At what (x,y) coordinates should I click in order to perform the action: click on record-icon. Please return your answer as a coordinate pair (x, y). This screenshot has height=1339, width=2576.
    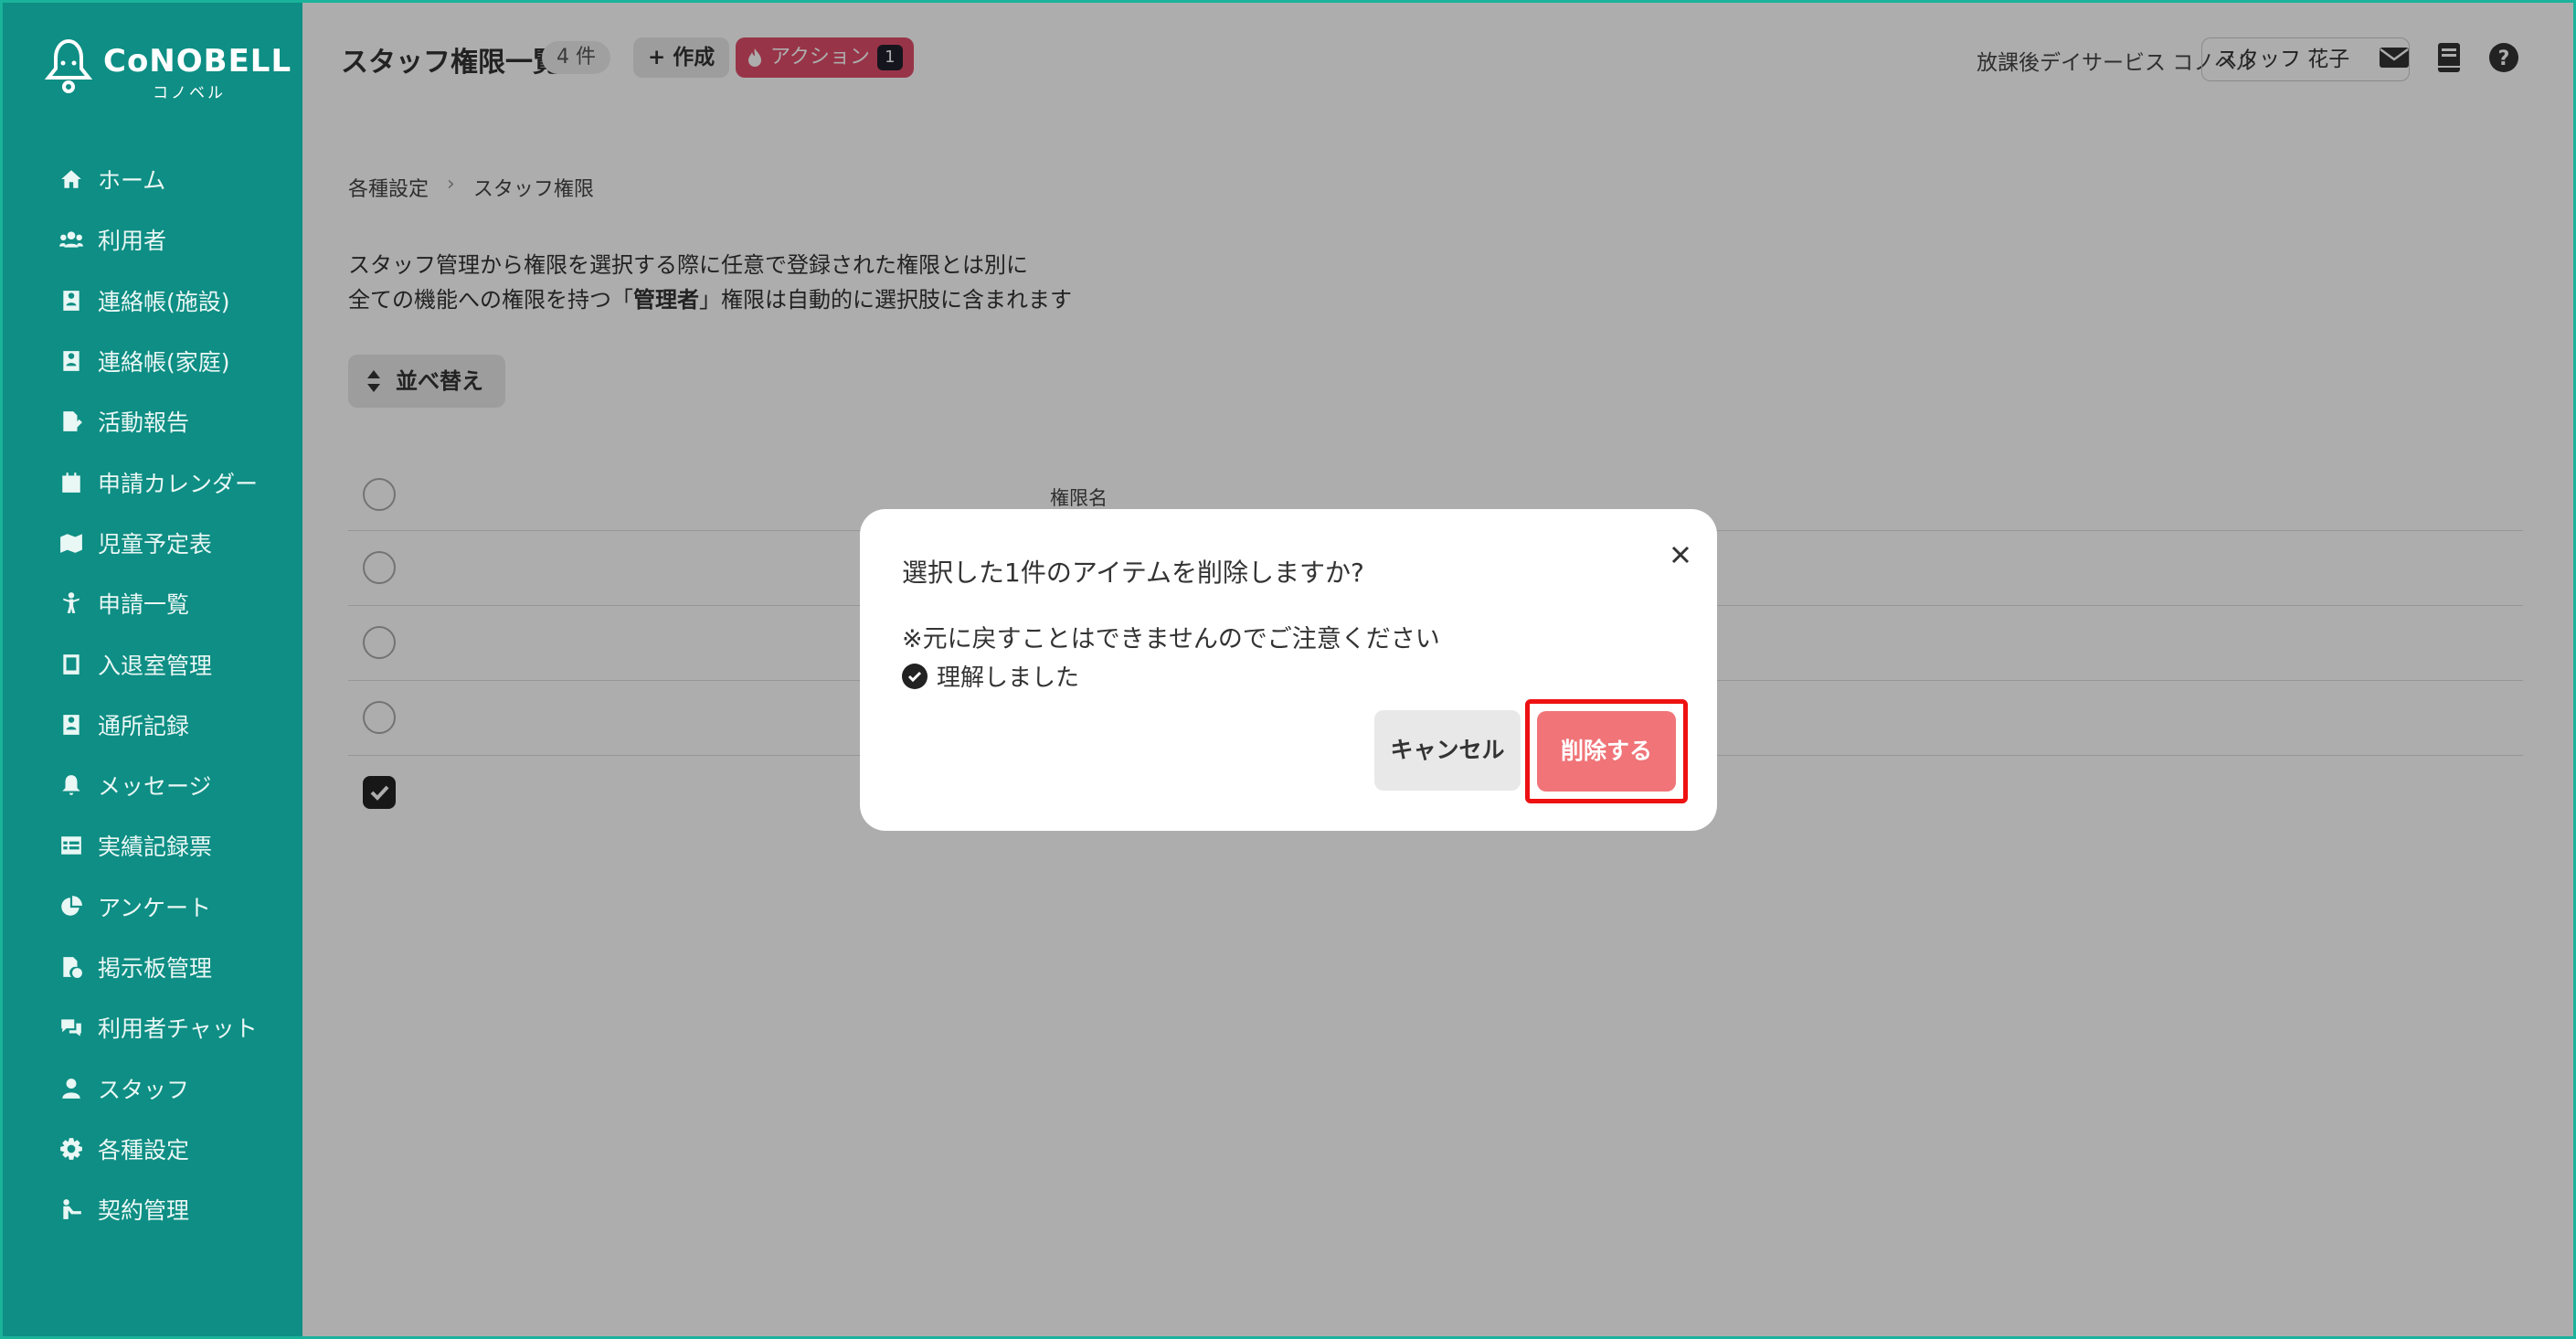
    Looking at the image, I should click on (71, 725).